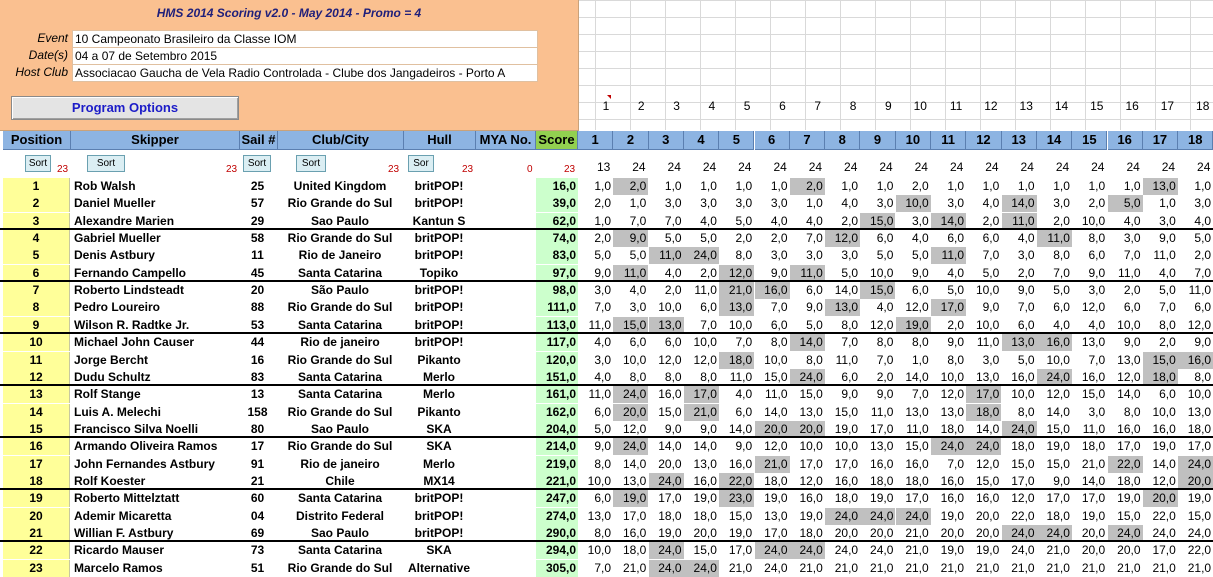  Describe the element at coordinates (257, 394) in the screenshot. I see `sail-cell: 13` at that location.